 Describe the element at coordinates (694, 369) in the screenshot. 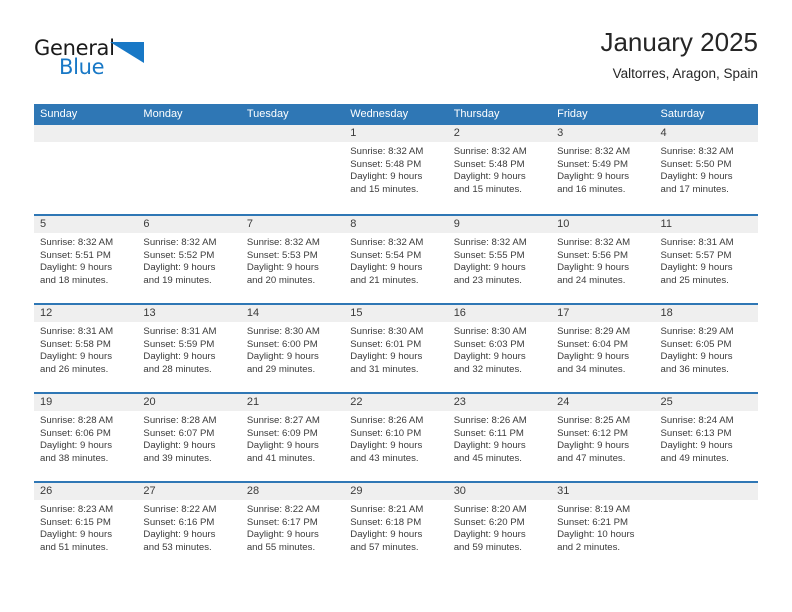

I see `day-detail-line: and 36 minutes.` at that location.